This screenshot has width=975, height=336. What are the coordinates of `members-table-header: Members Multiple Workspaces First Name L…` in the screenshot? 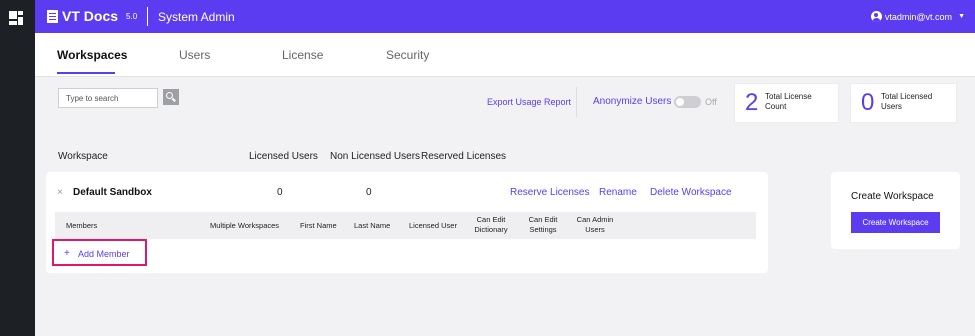 It's located at (405, 225).